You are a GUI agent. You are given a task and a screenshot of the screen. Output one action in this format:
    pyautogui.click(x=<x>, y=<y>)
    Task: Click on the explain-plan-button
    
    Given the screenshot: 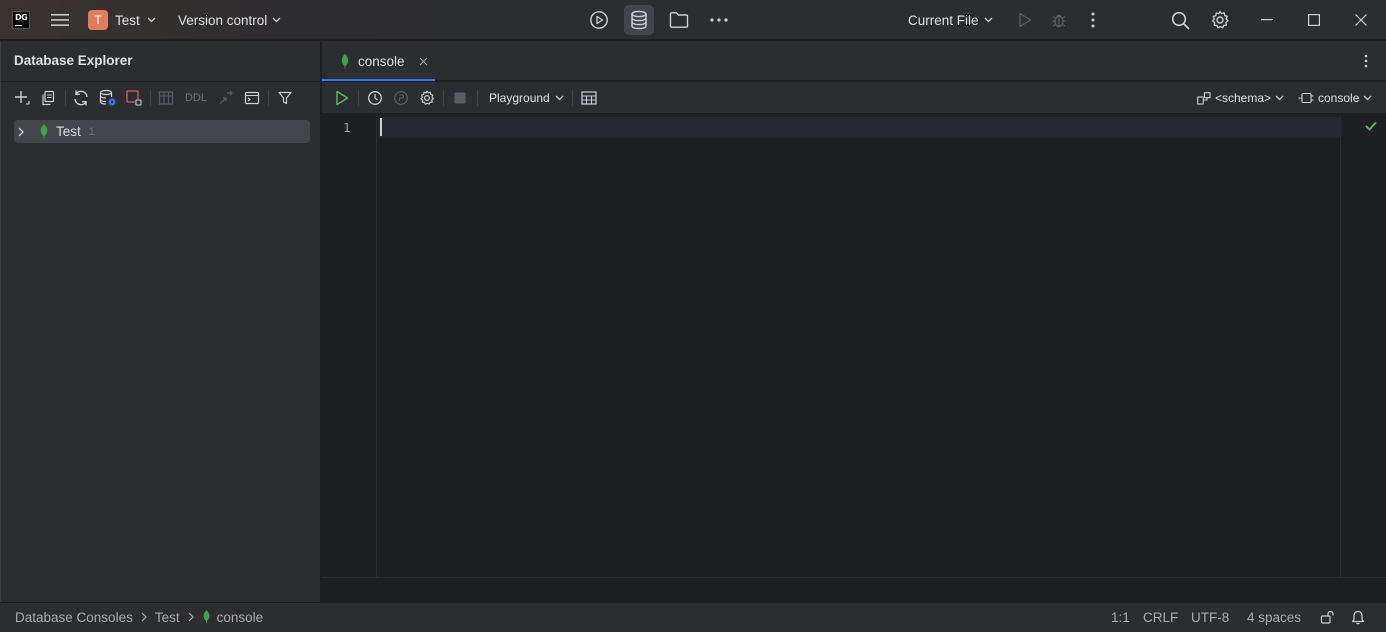 What is the action you would take?
    pyautogui.click(x=401, y=98)
    